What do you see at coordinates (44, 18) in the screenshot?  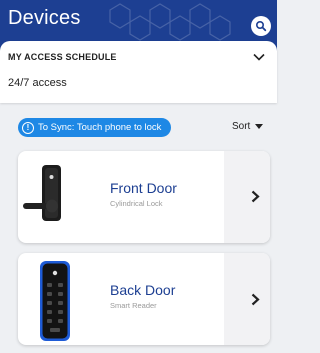 I see `page-title: Devices` at bounding box center [44, 18].